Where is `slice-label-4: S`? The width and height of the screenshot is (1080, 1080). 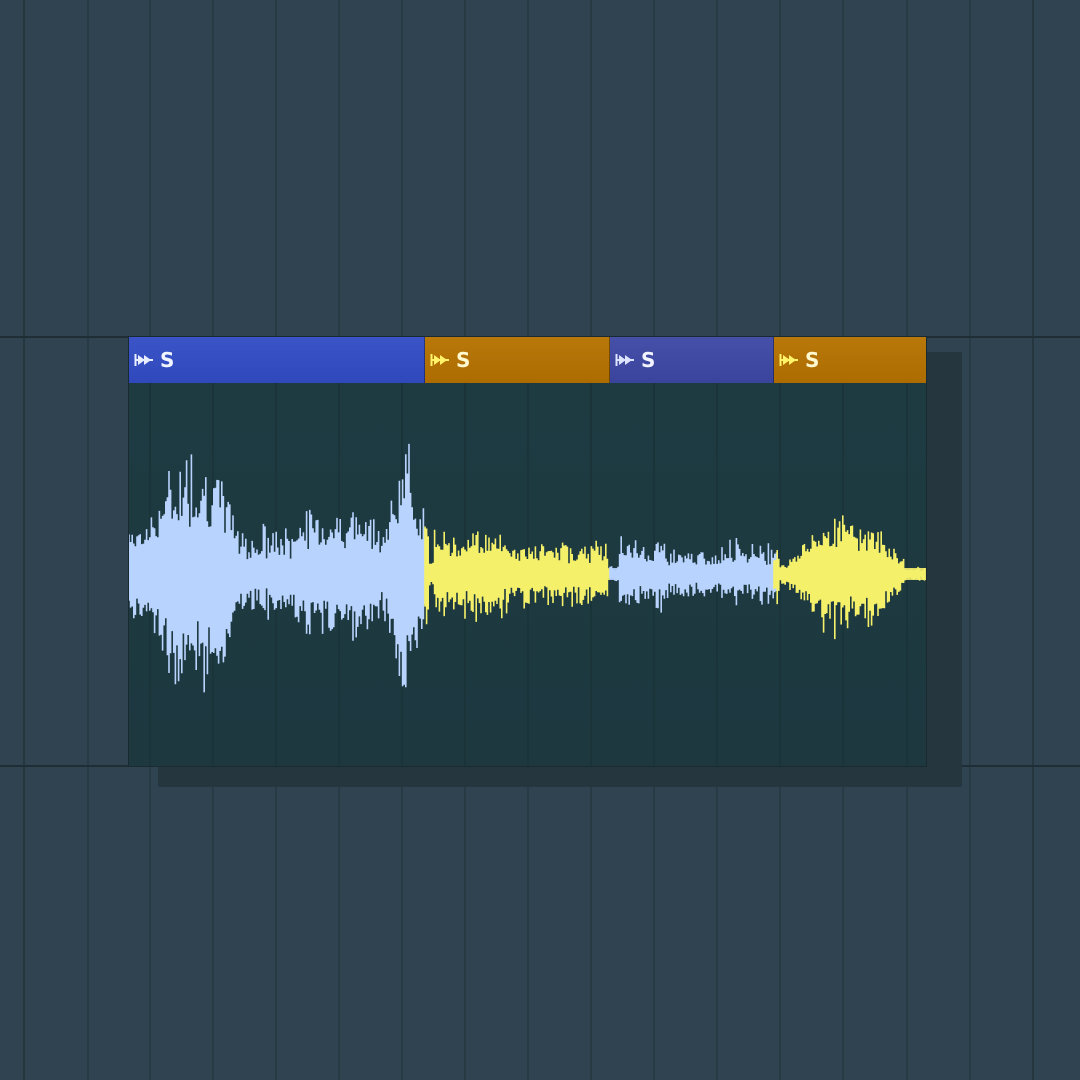
slice-label-4: S is located at coordinates (812, 360).